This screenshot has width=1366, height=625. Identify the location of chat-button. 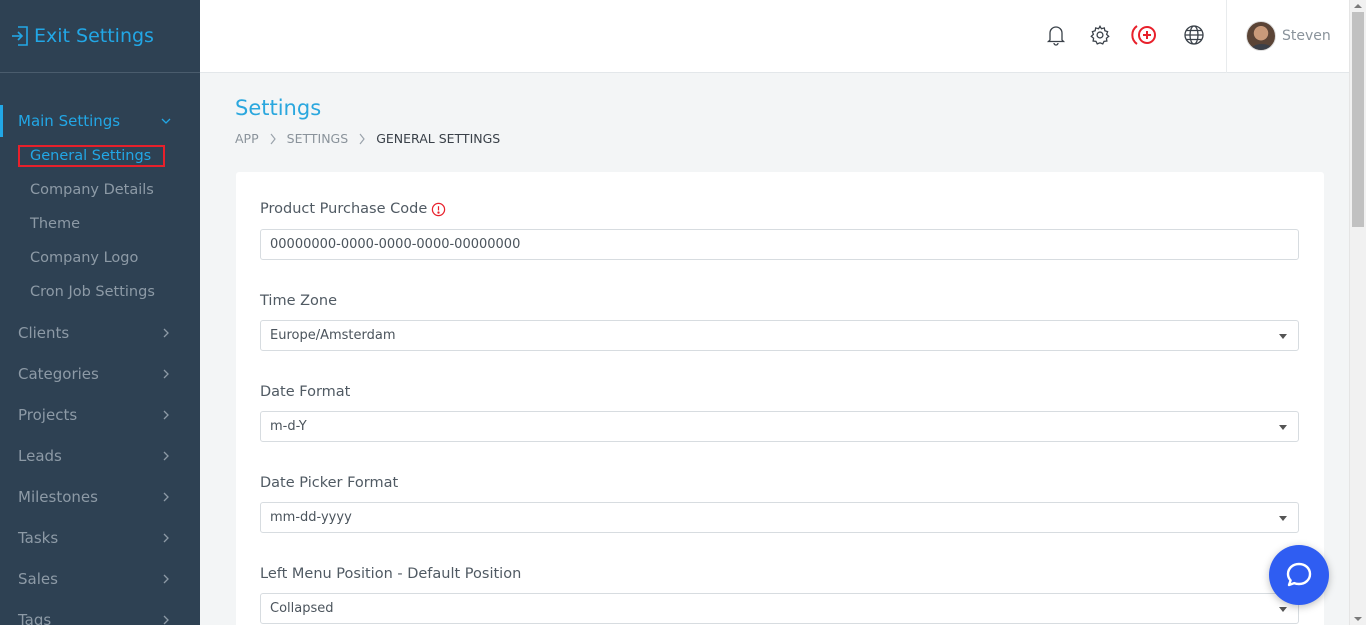
(1299, 575).